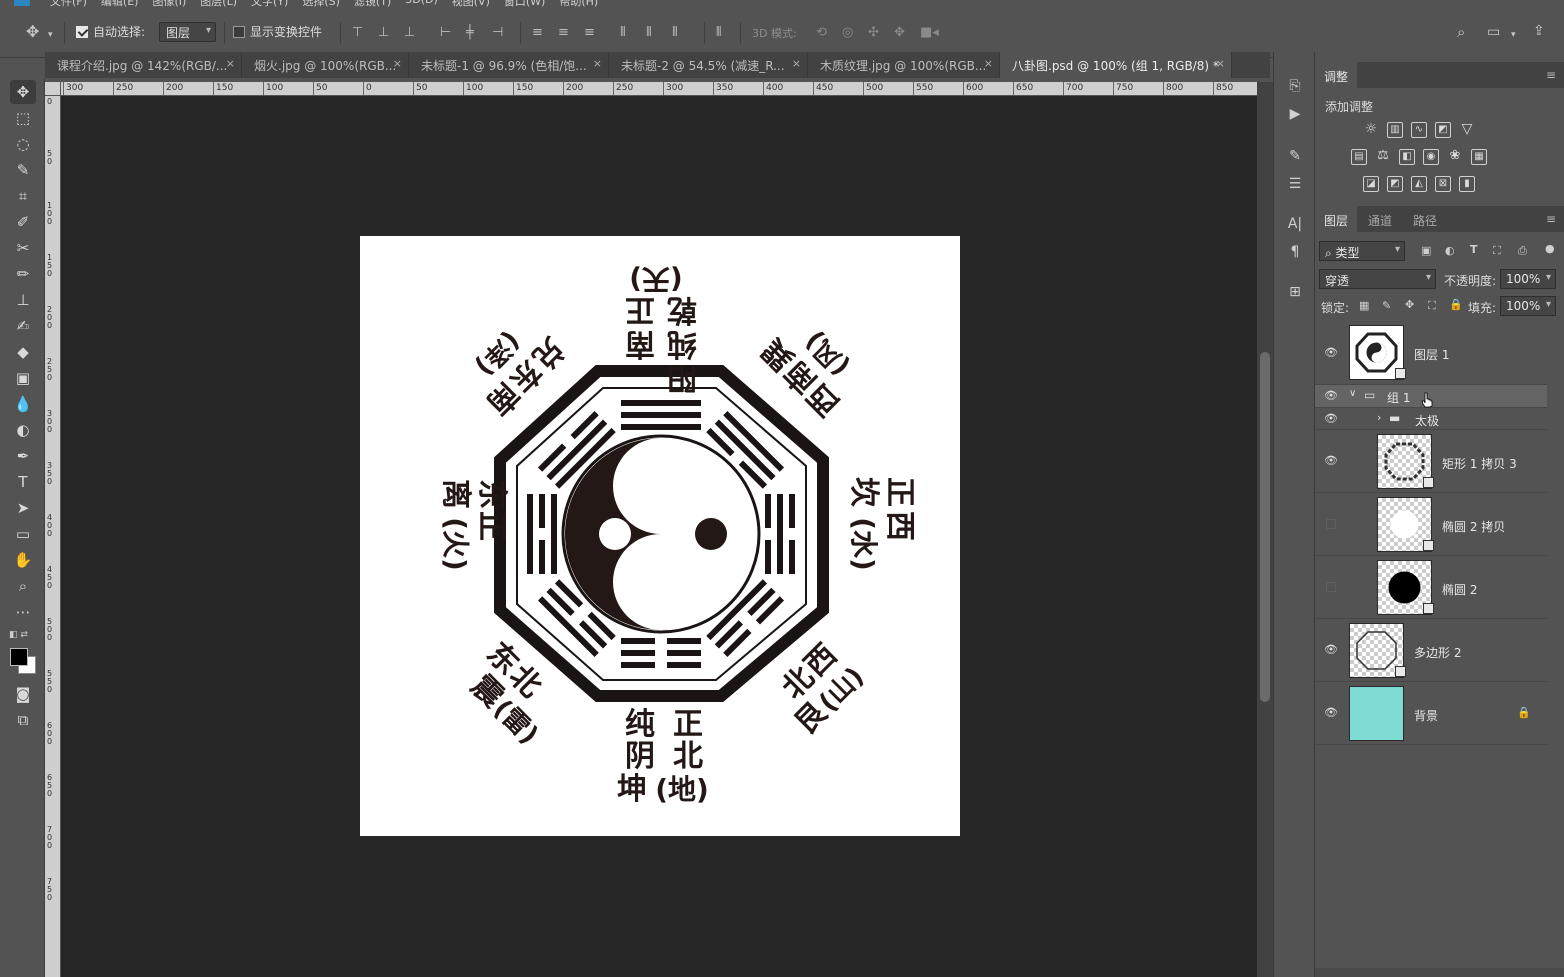 The image size is (1564, 977). Describe the element at coordinates (23, 222) in the screenshot. I see `eyedropper-tool-icon: ✐` at that location.